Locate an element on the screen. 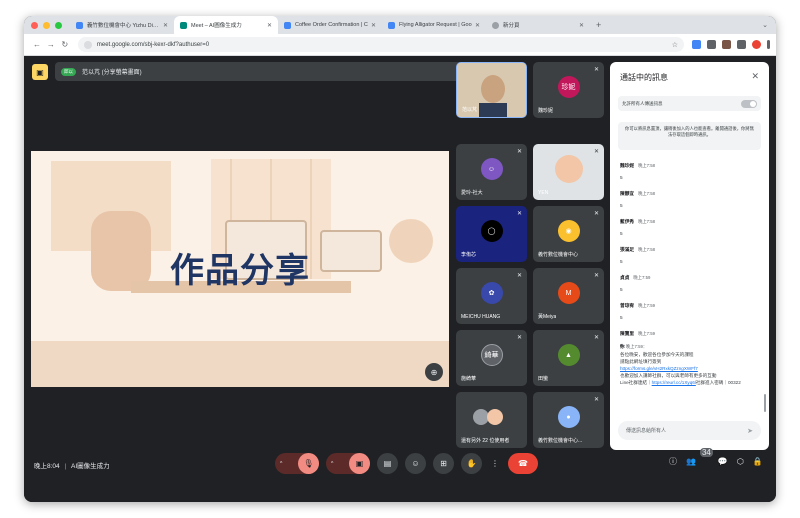 This screenshot has height=518, width=800. bookmark-star-icon: ☆ is located at coordinates (675, 45).